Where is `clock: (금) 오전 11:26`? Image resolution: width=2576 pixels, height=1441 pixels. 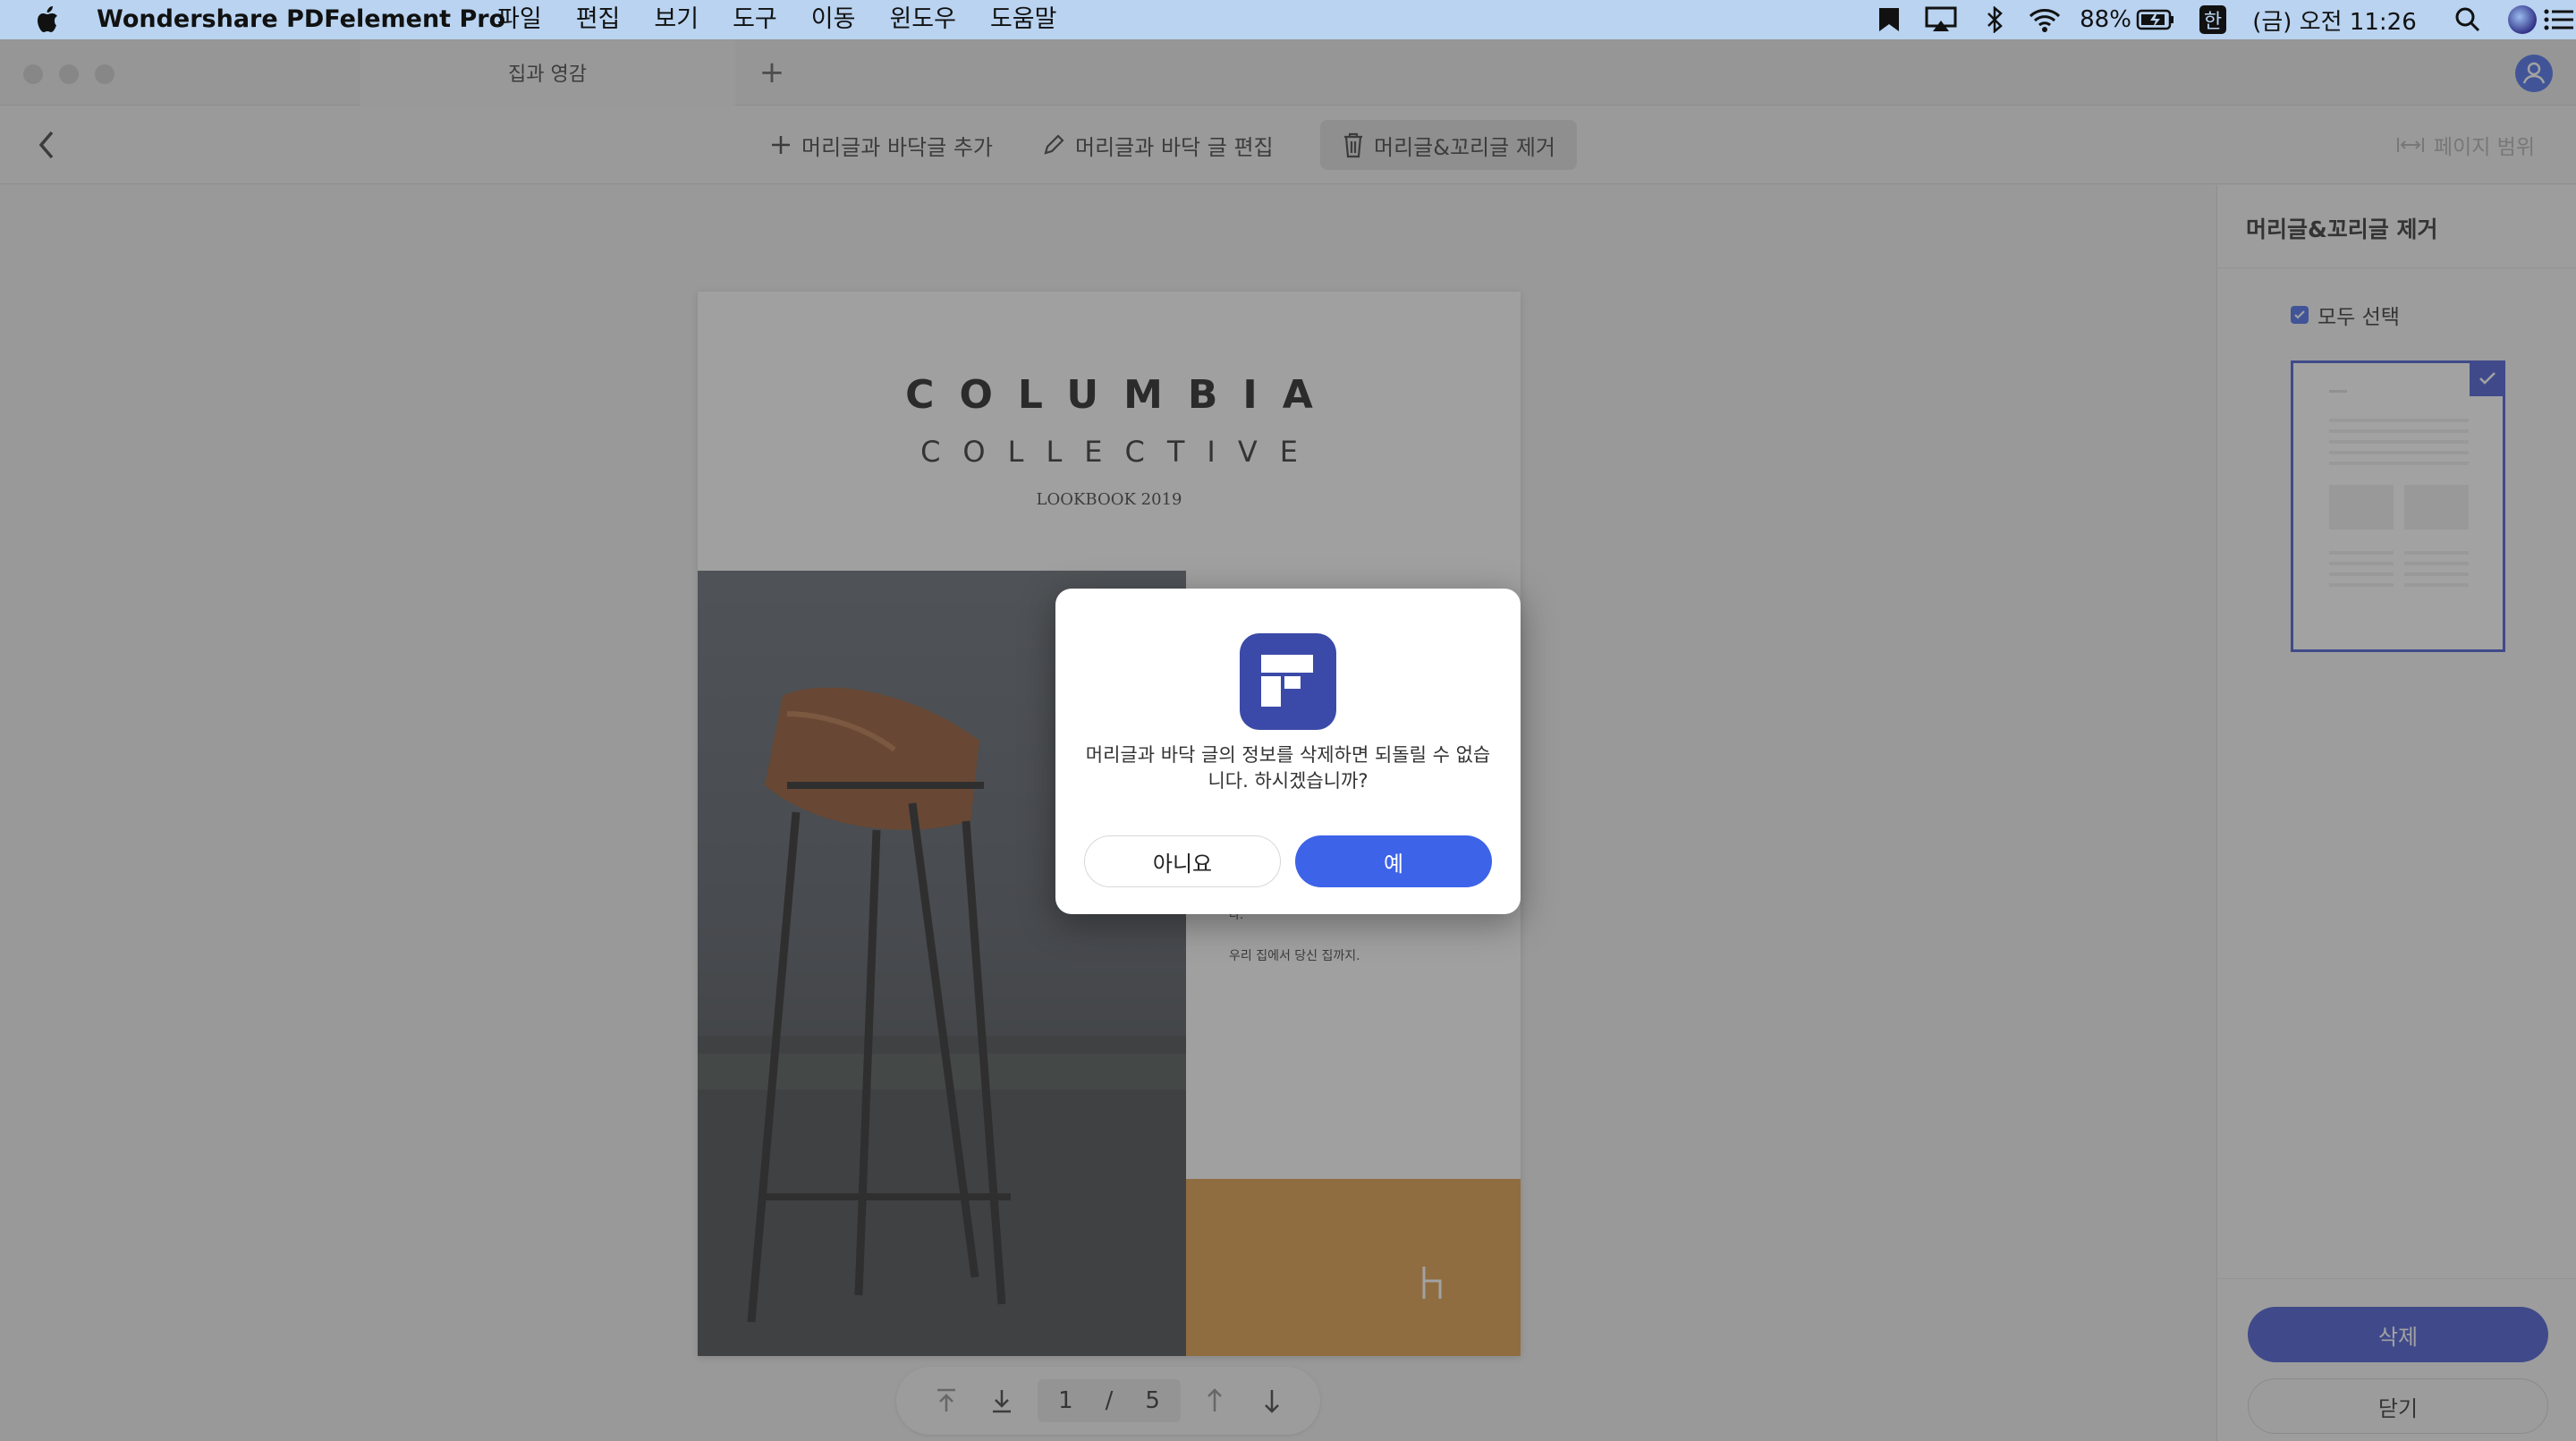 clock: (금) 오전 11:26 is located at coordinates (2334, 19).